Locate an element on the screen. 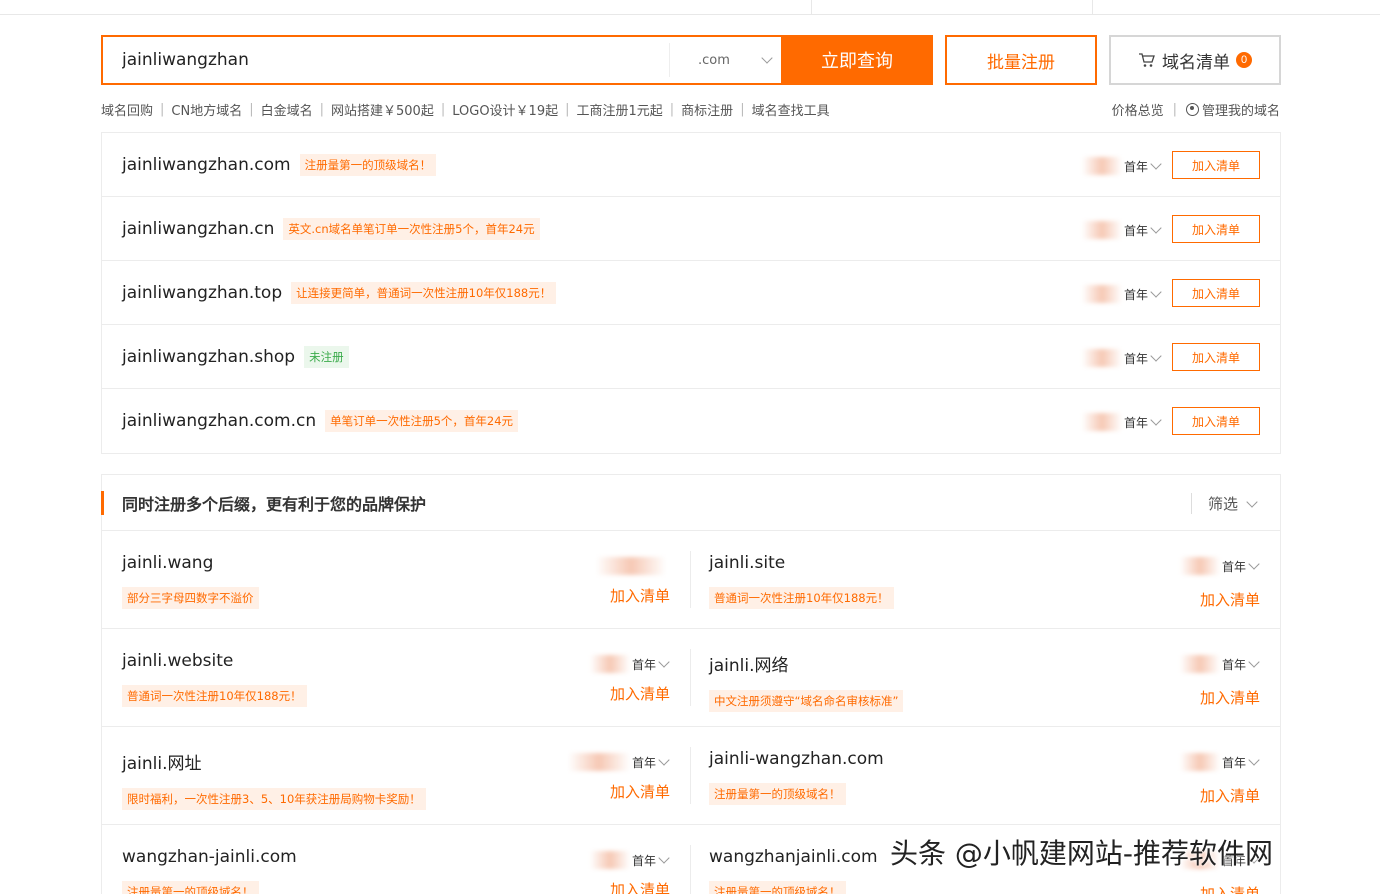 Image resolution: width=1380 pixels, height=894 pixels. manage-domains-link: 管理我的域名 is located at coordinates (1241, 109).